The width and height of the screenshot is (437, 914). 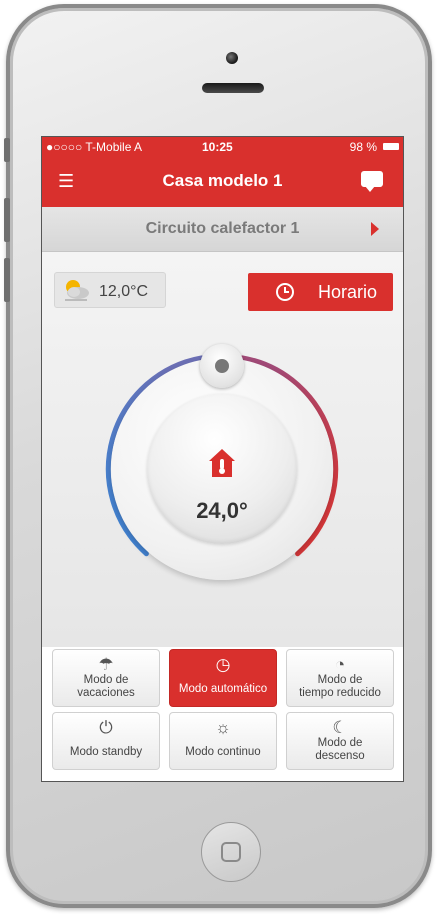 What do you see at coordinates (223, 741) in the screenshot?
I see `mode-button-continuous: ☼ Modo continuo` at bounding box center [223, 741].